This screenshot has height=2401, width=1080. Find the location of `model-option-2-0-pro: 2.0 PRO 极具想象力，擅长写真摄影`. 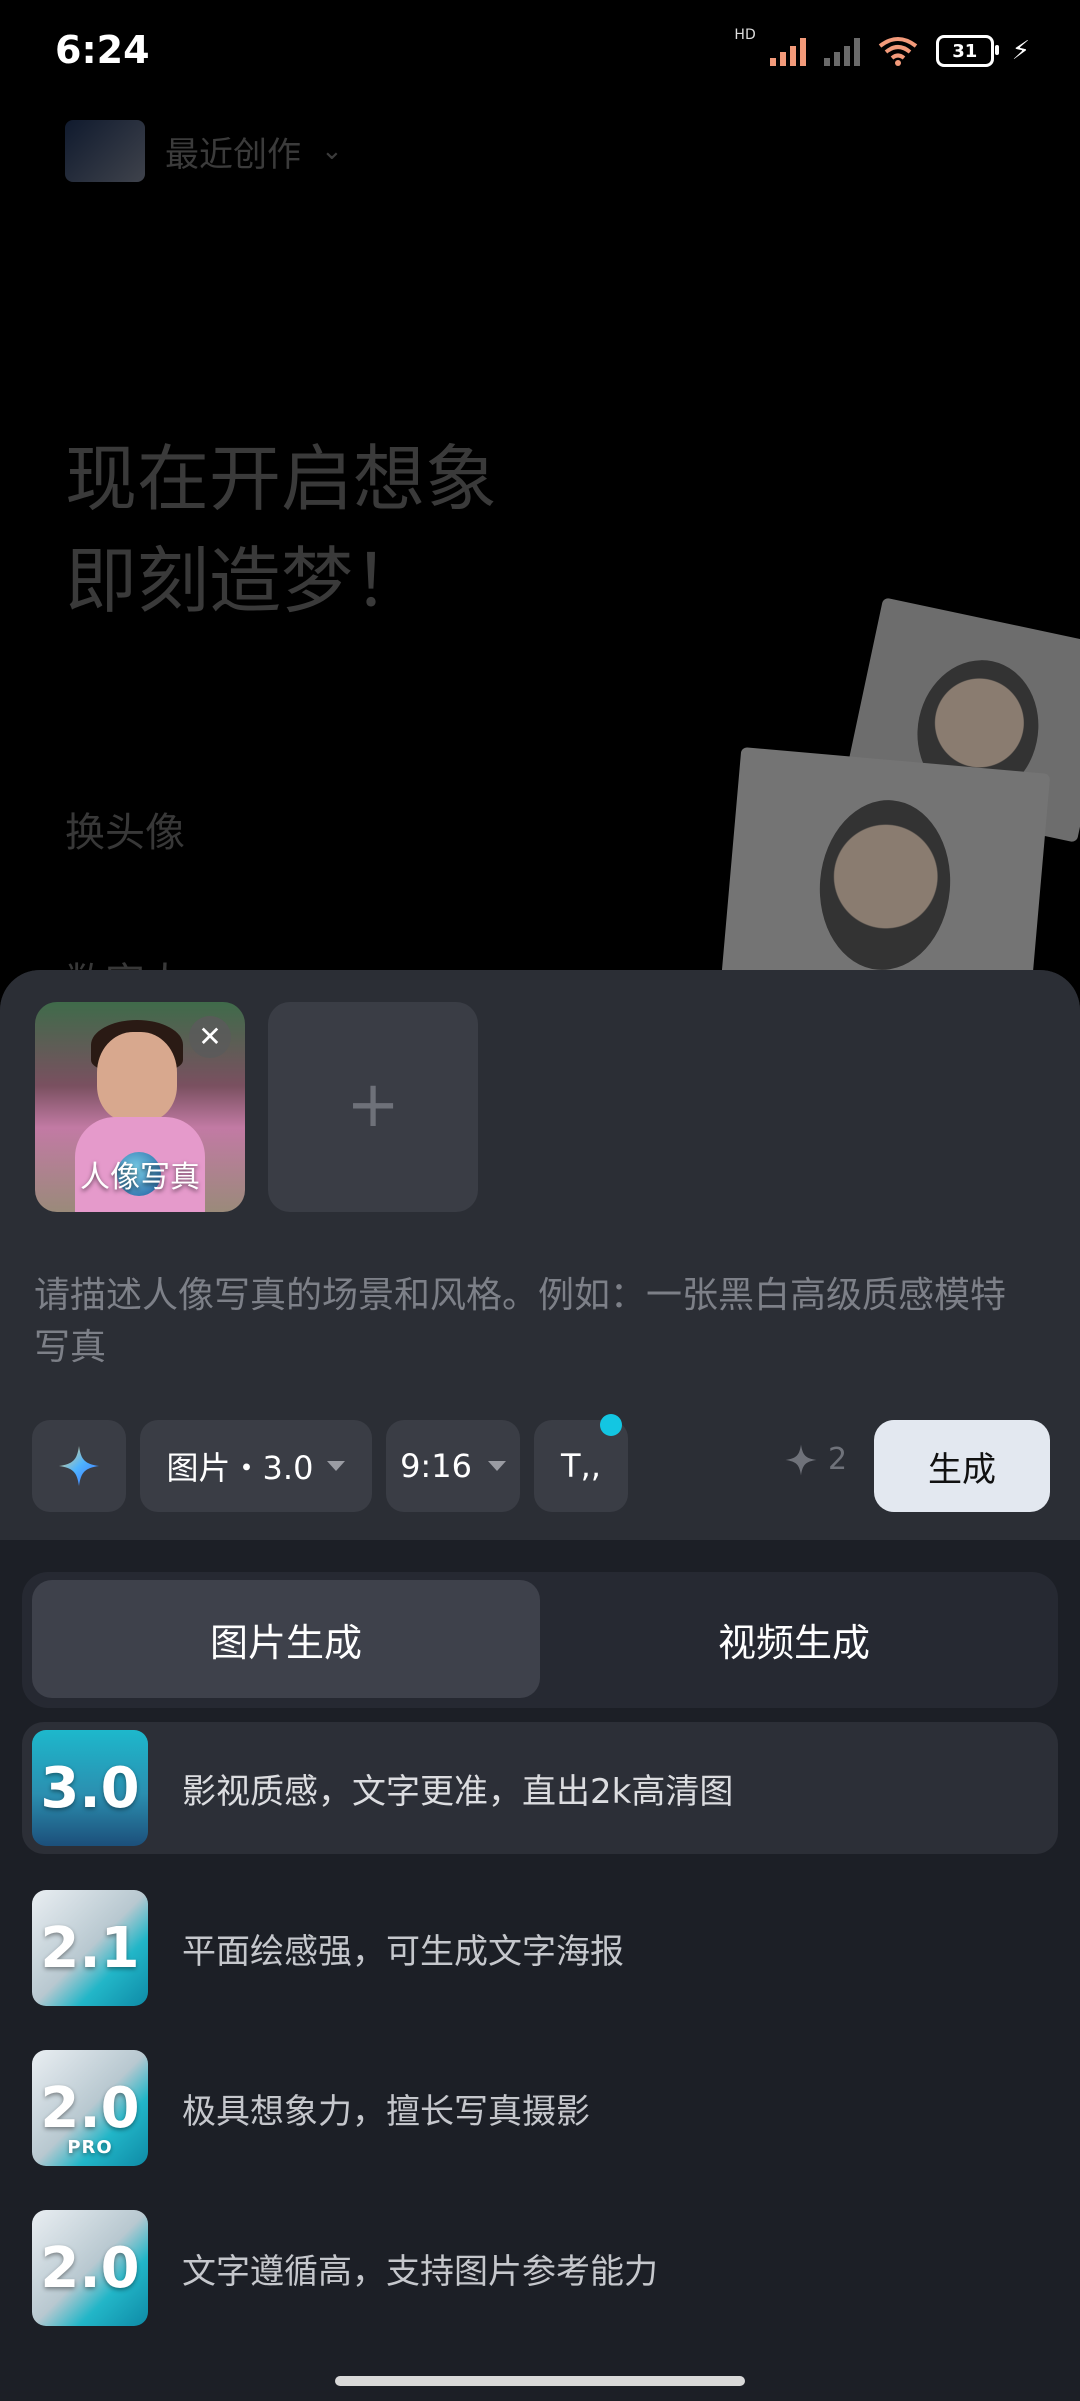

model-option-2-0-pro: 2.0 PRO 极具想象力，擅长写真摄影 is located at coordinates (540, 2108).